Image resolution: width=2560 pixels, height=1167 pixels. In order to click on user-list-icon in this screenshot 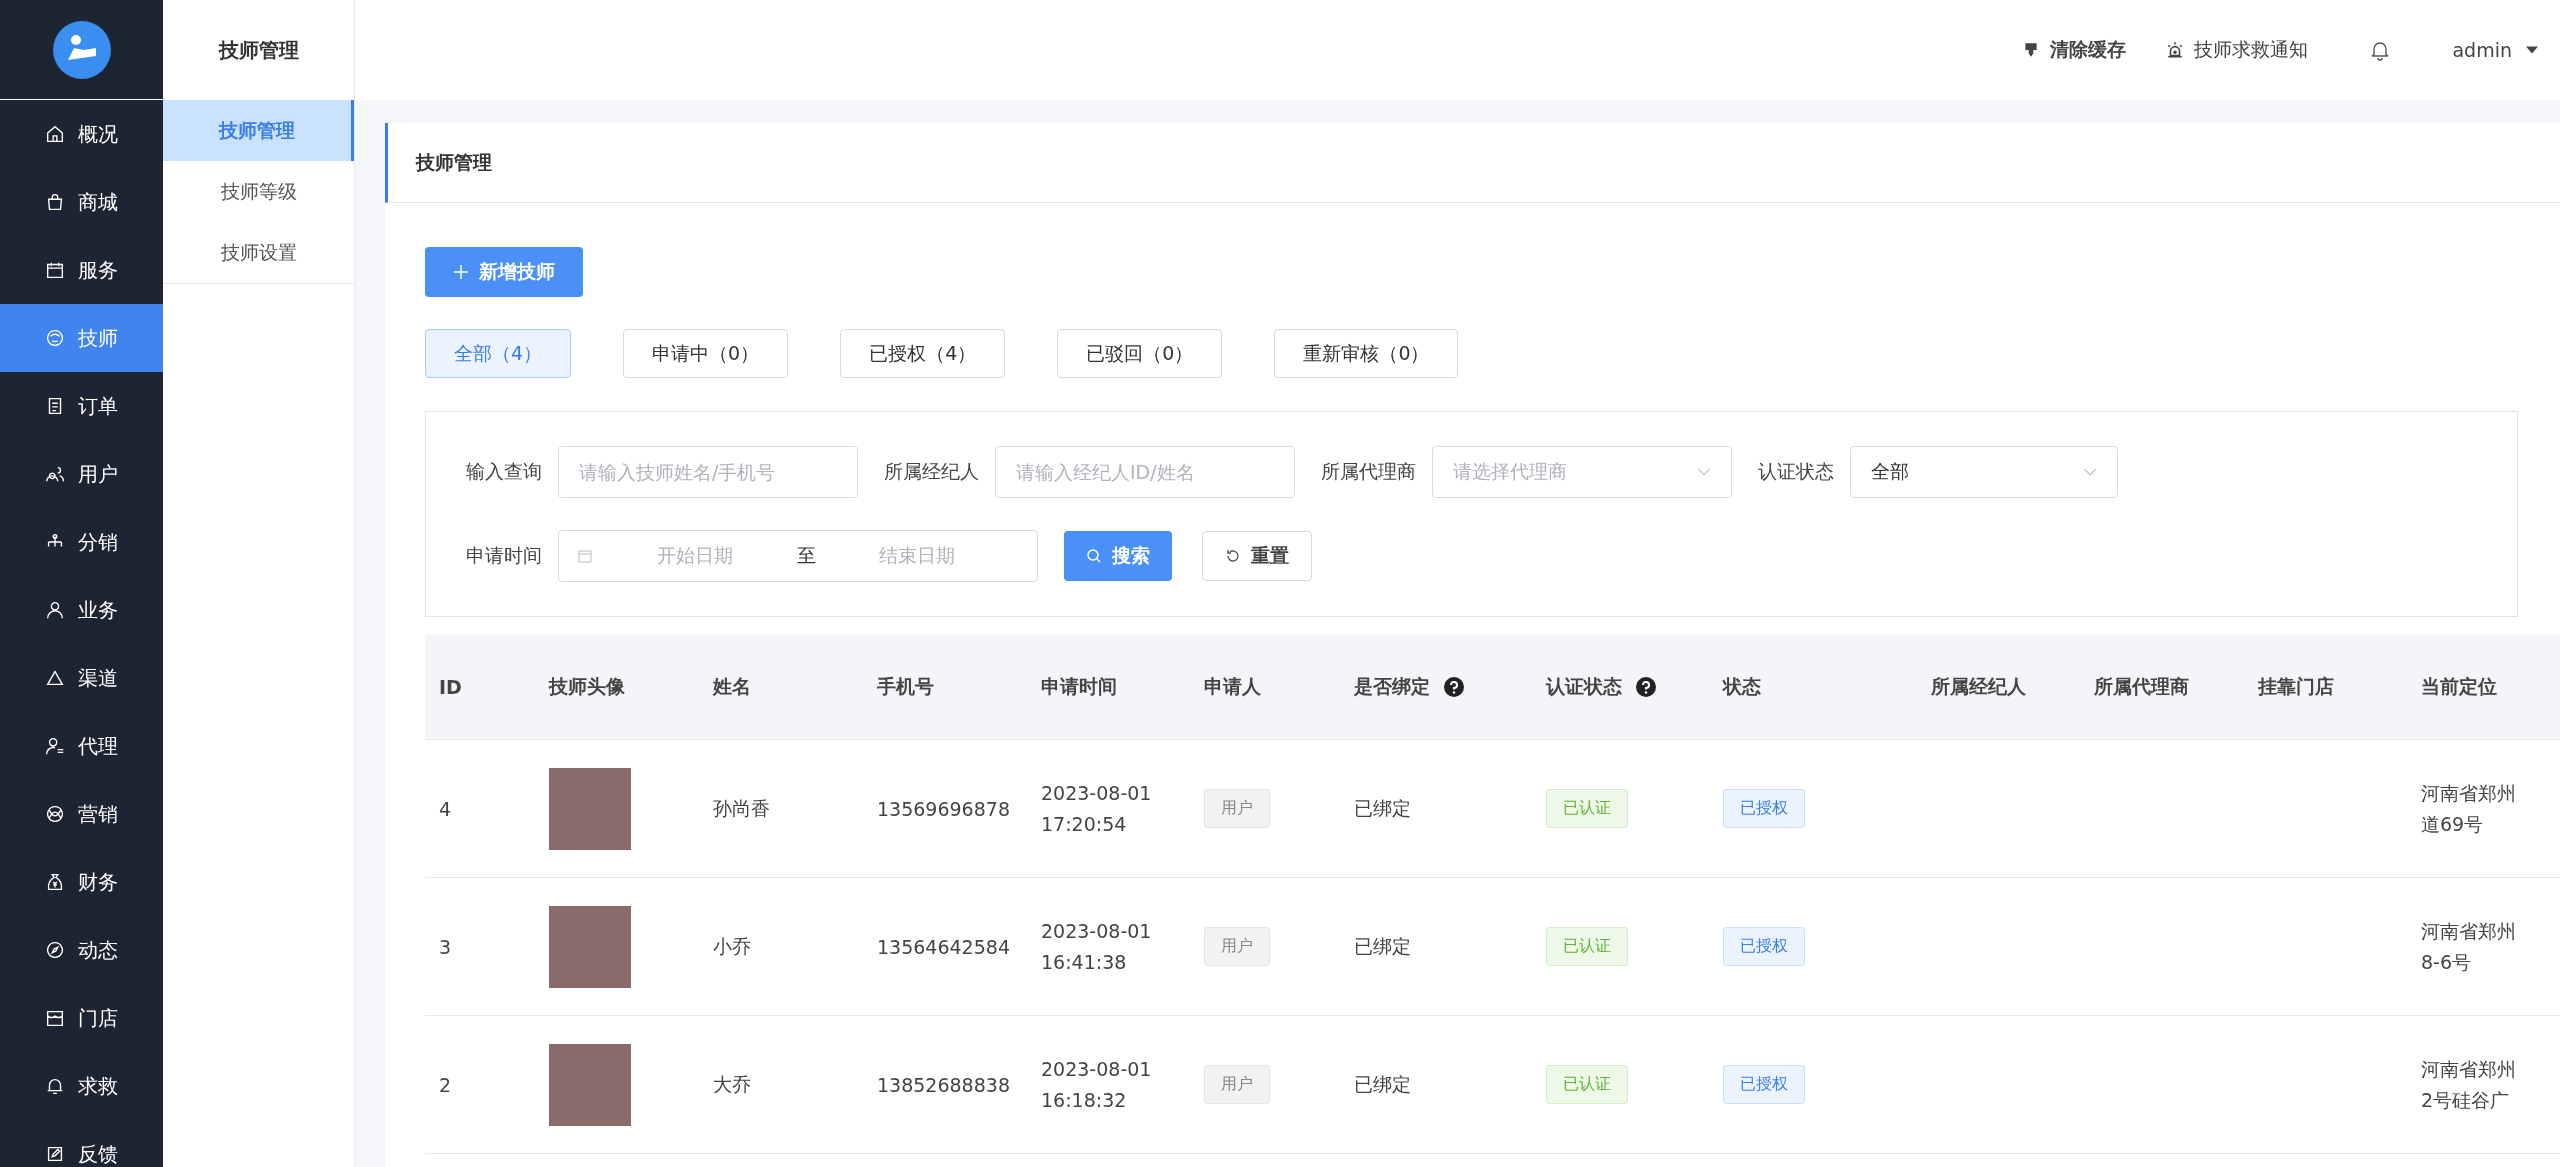, I will do `click(55, 746)`.